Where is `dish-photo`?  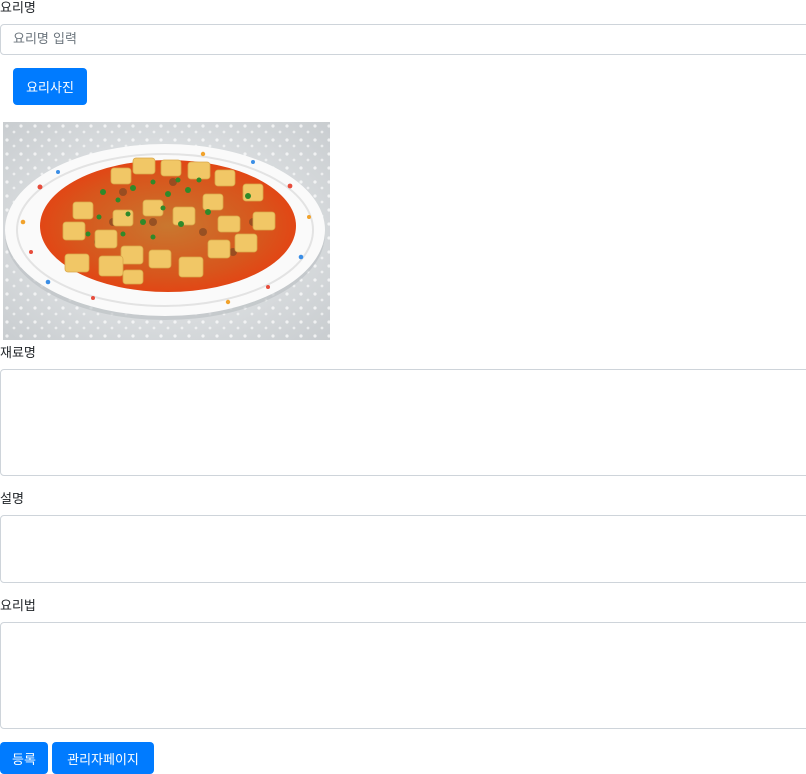
dish-photo is located at coordinates (166, 231).